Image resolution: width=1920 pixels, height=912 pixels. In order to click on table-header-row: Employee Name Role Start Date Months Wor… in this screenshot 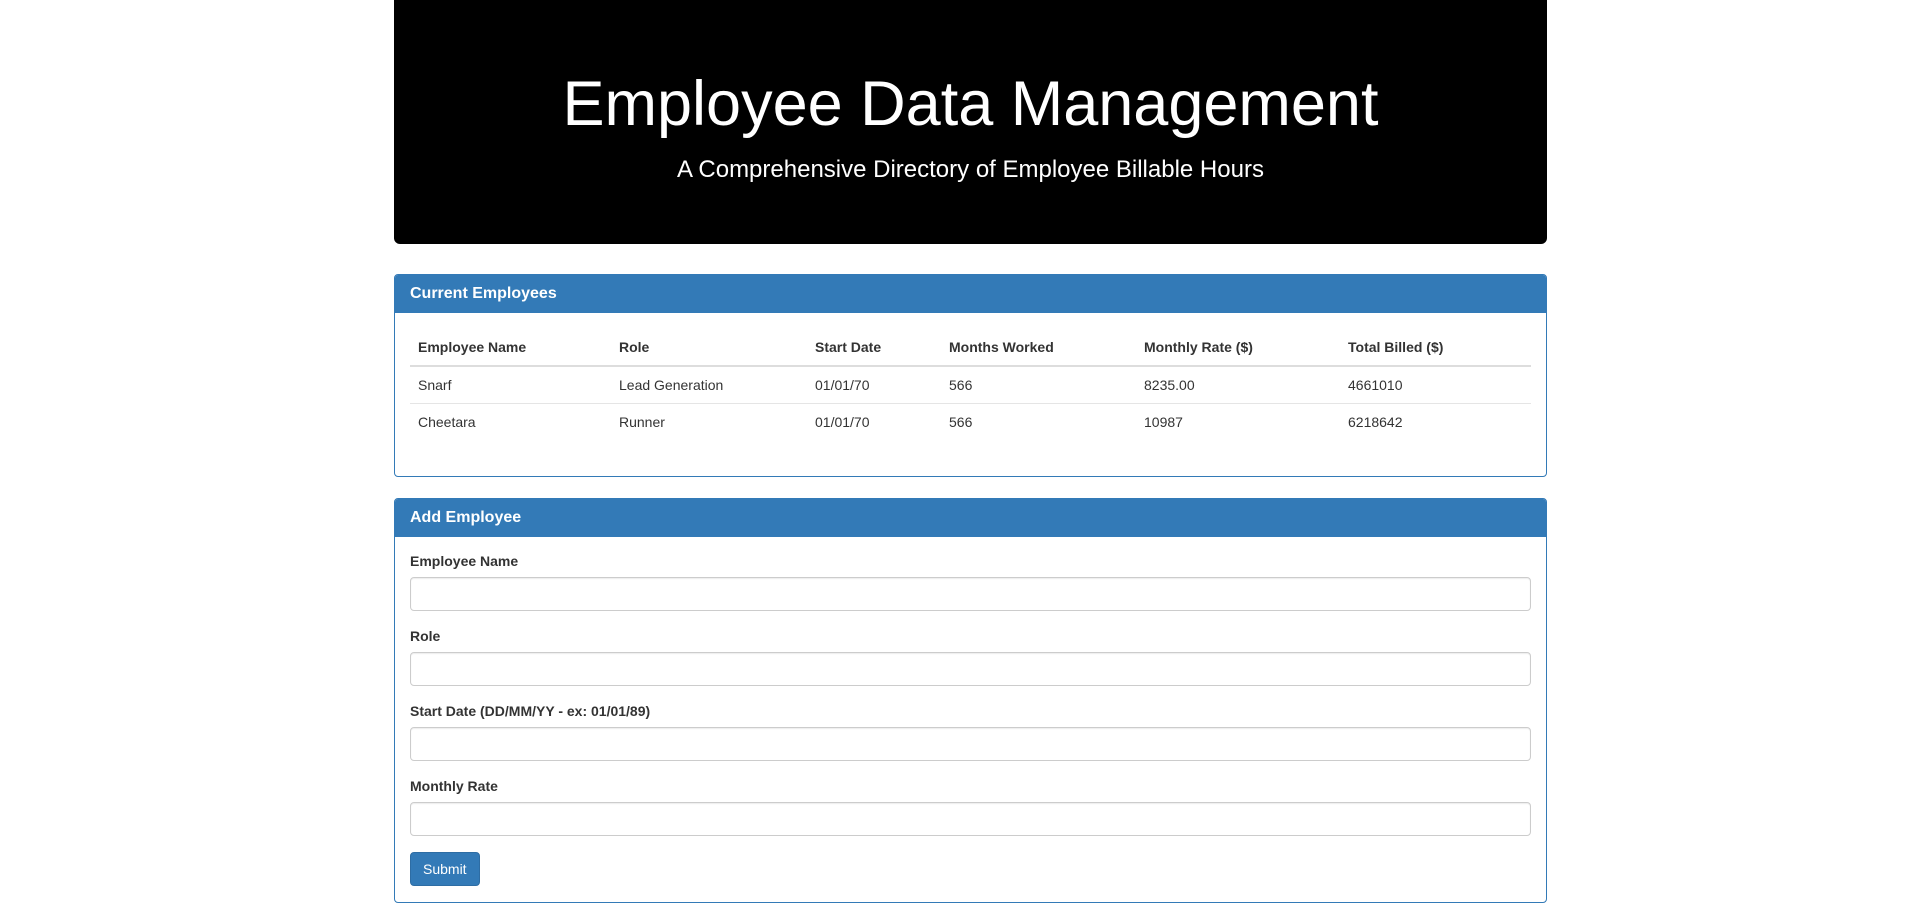, I will do `click(970, 348)`.